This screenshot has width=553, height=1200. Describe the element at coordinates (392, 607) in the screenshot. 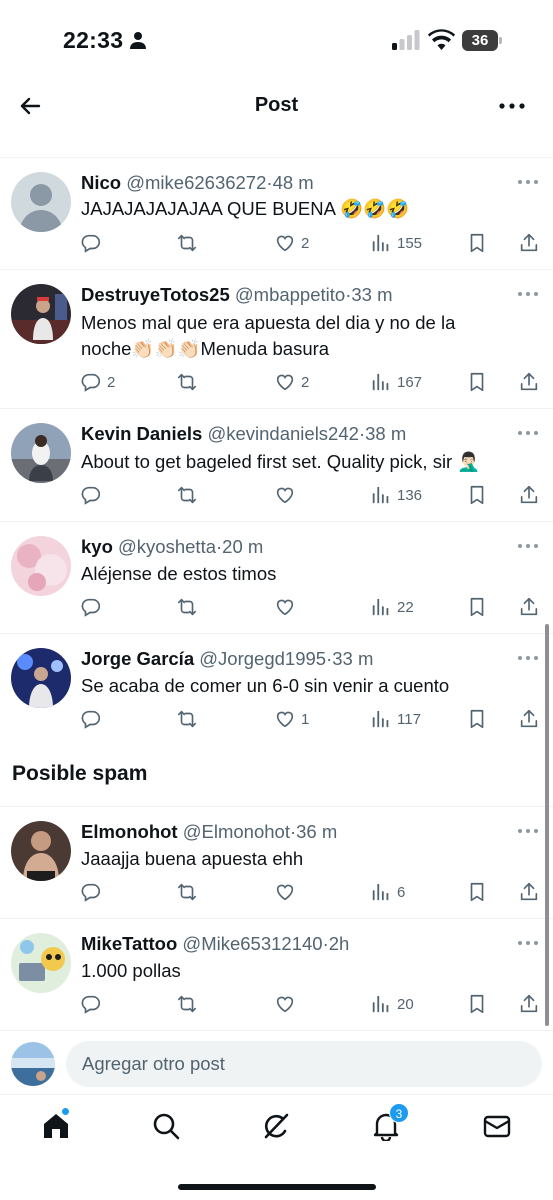

I see `views-button: 22` at that location.